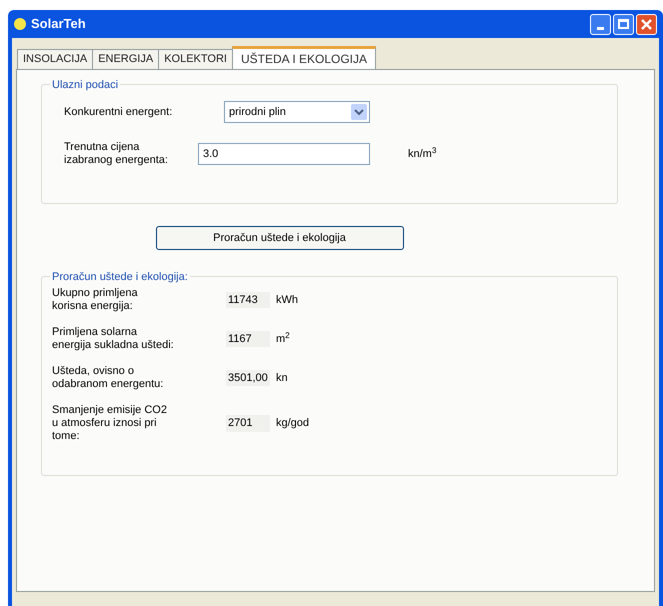  I want to click on close-button, so click(646, 24).